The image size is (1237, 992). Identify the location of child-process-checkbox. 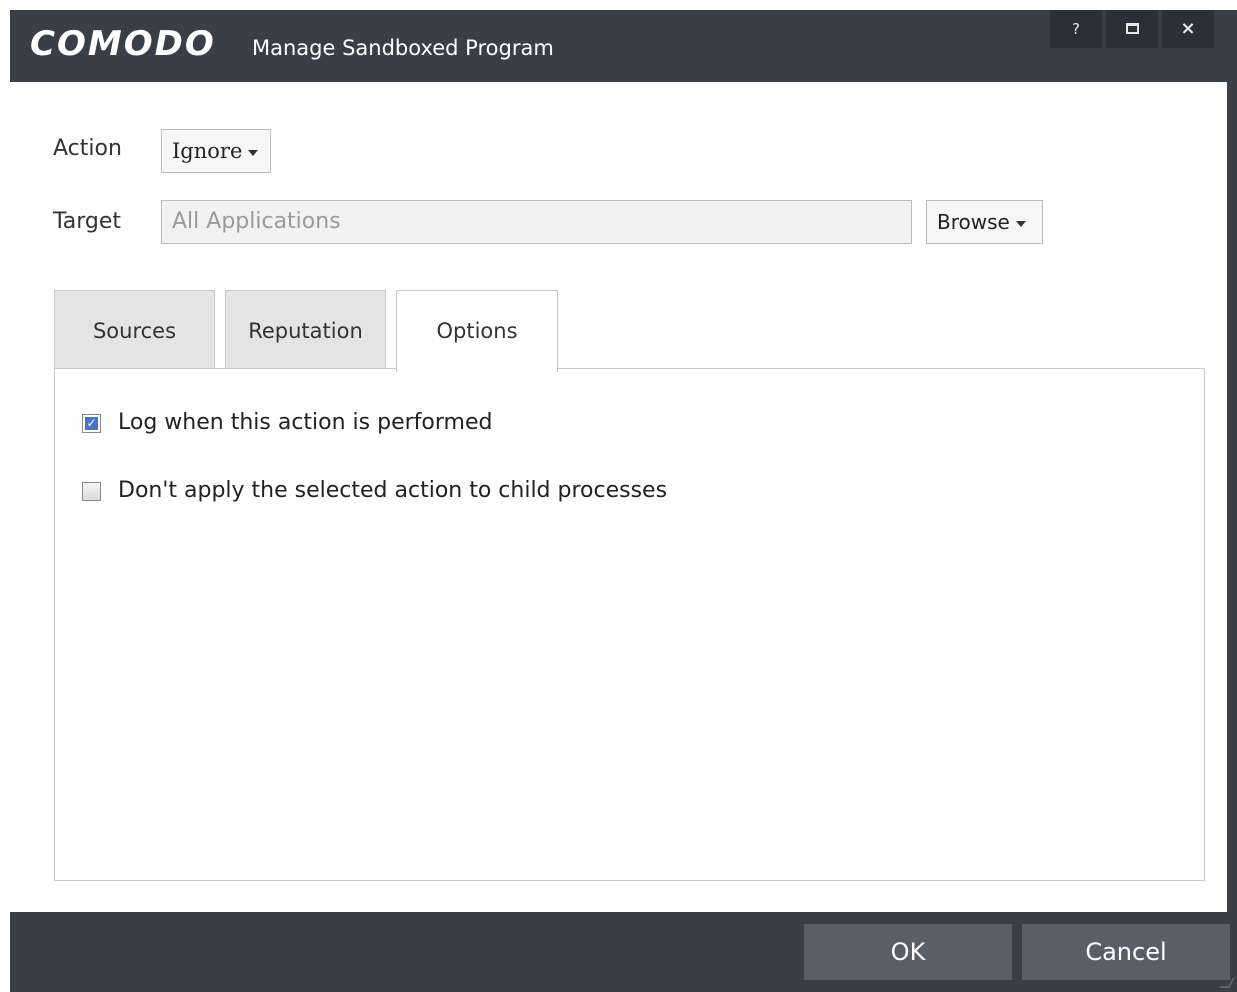
(91, 491).